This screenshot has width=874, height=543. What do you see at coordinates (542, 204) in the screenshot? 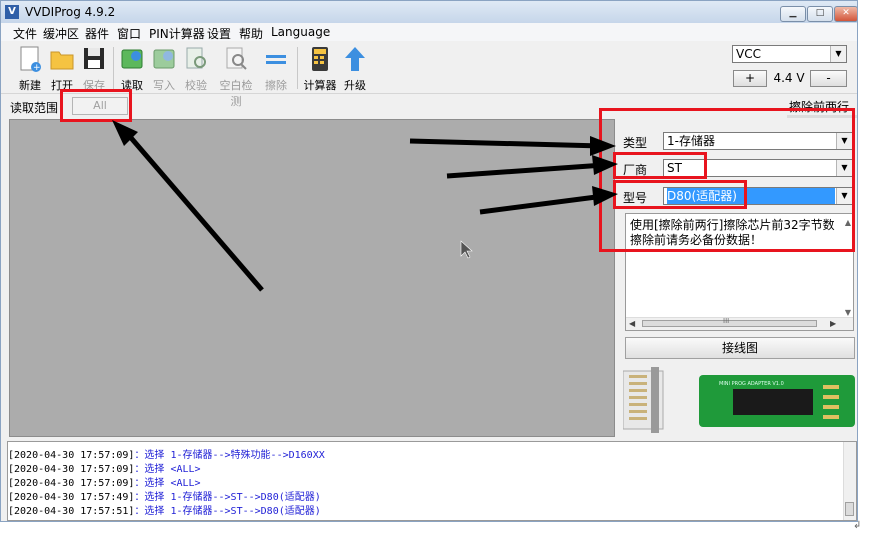
I see `arrow-to-model` at bounding box center [542, 204].